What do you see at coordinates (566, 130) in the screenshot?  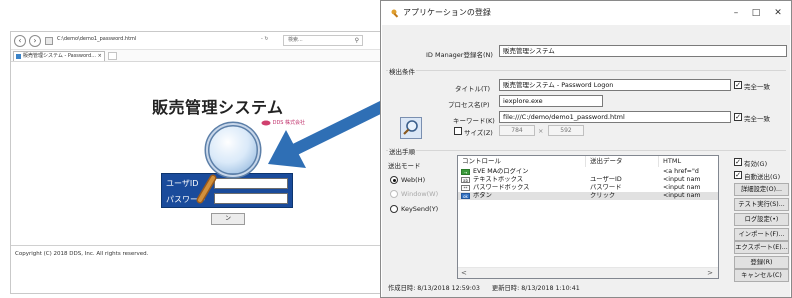 I see `size-height-field: 592` at bounding box center [566, 130].